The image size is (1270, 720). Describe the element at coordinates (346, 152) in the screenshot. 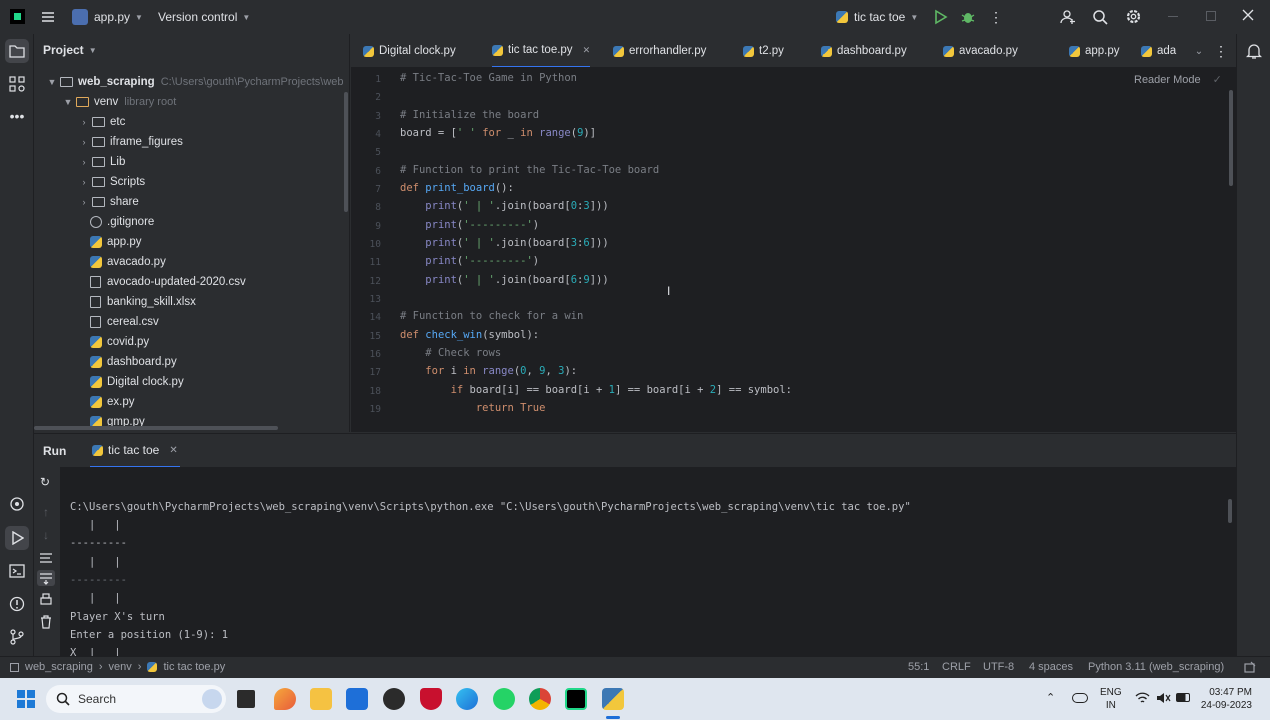

I see `project-scrollbar-vertical` at that location.